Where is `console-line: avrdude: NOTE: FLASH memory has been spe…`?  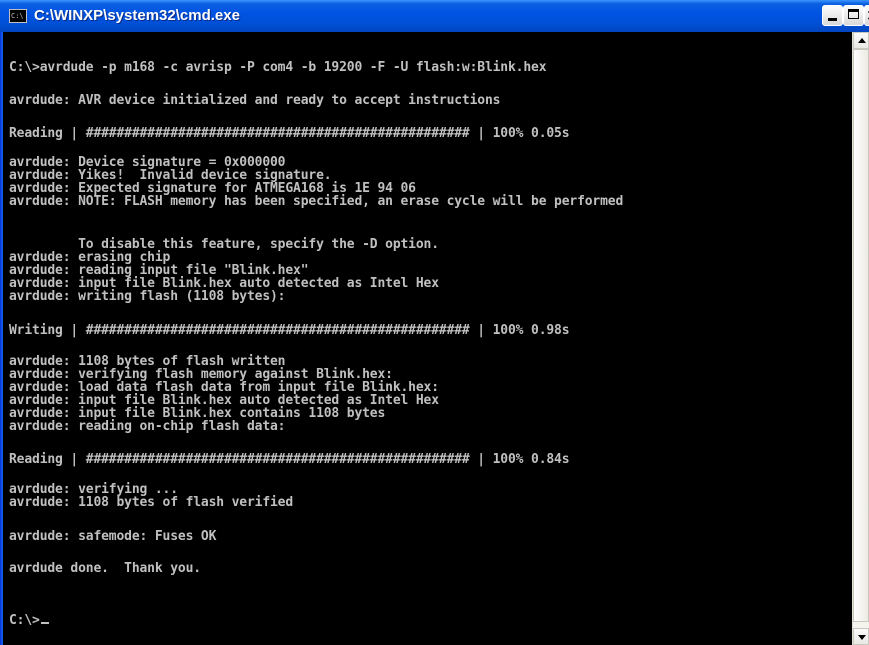 console-line: avrdude: NOTE: FLASH memory has been spe… is located at coordinates (316, 201).